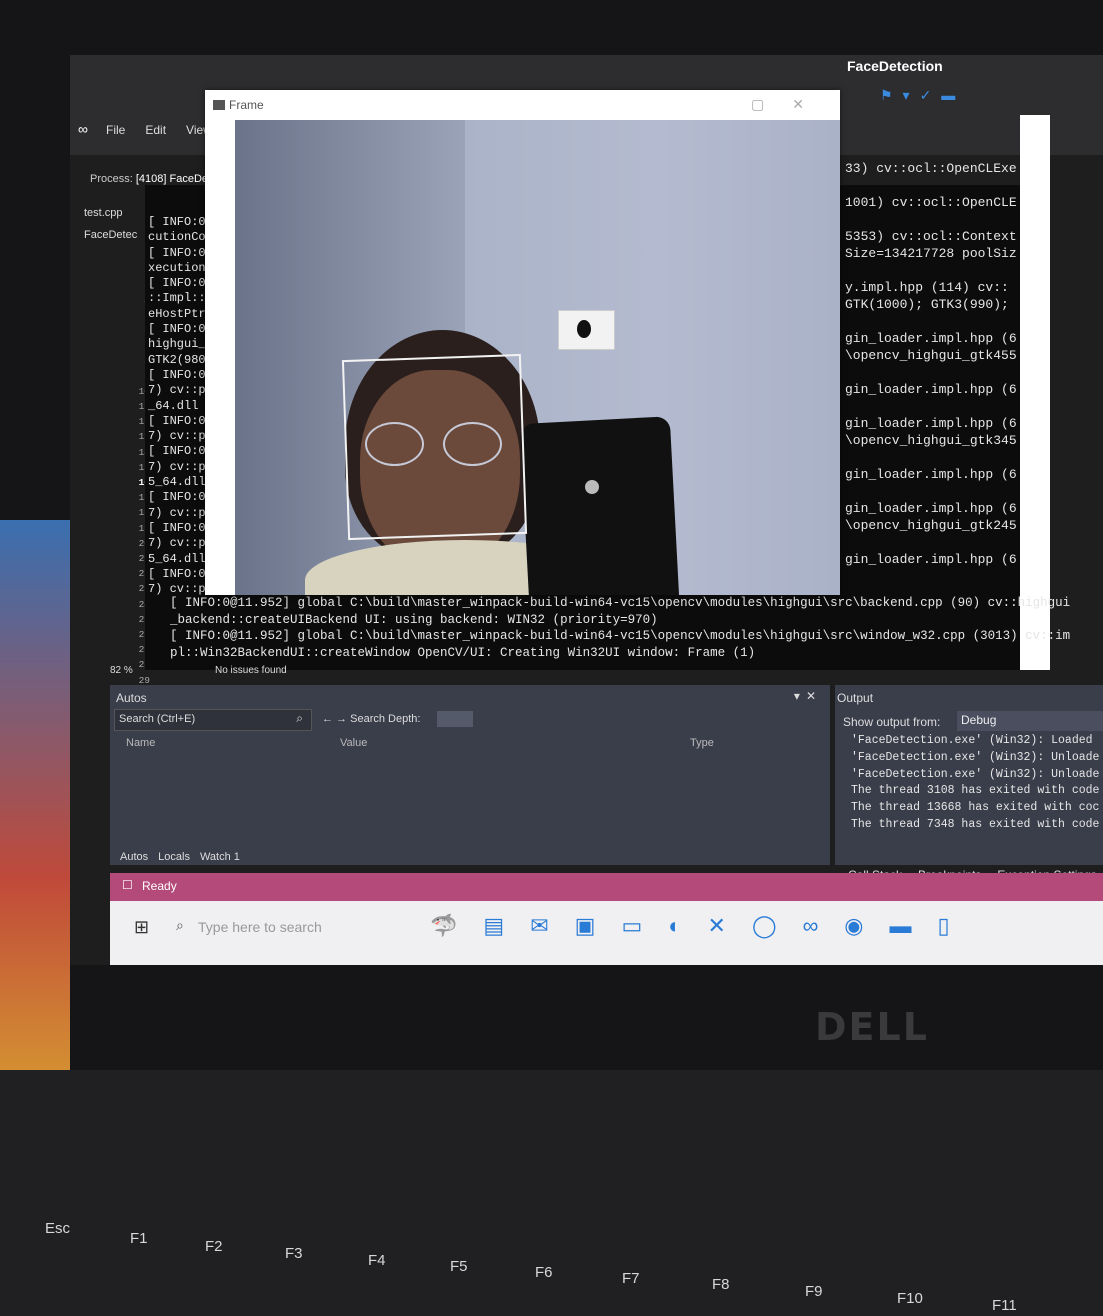 This screenshot has height=1316, width=1103. What do you see at coordinates (931, 440) in the screenshot?
I see `console-line: \opencv_highgui_gtk345` at bounding box center [931, 440].